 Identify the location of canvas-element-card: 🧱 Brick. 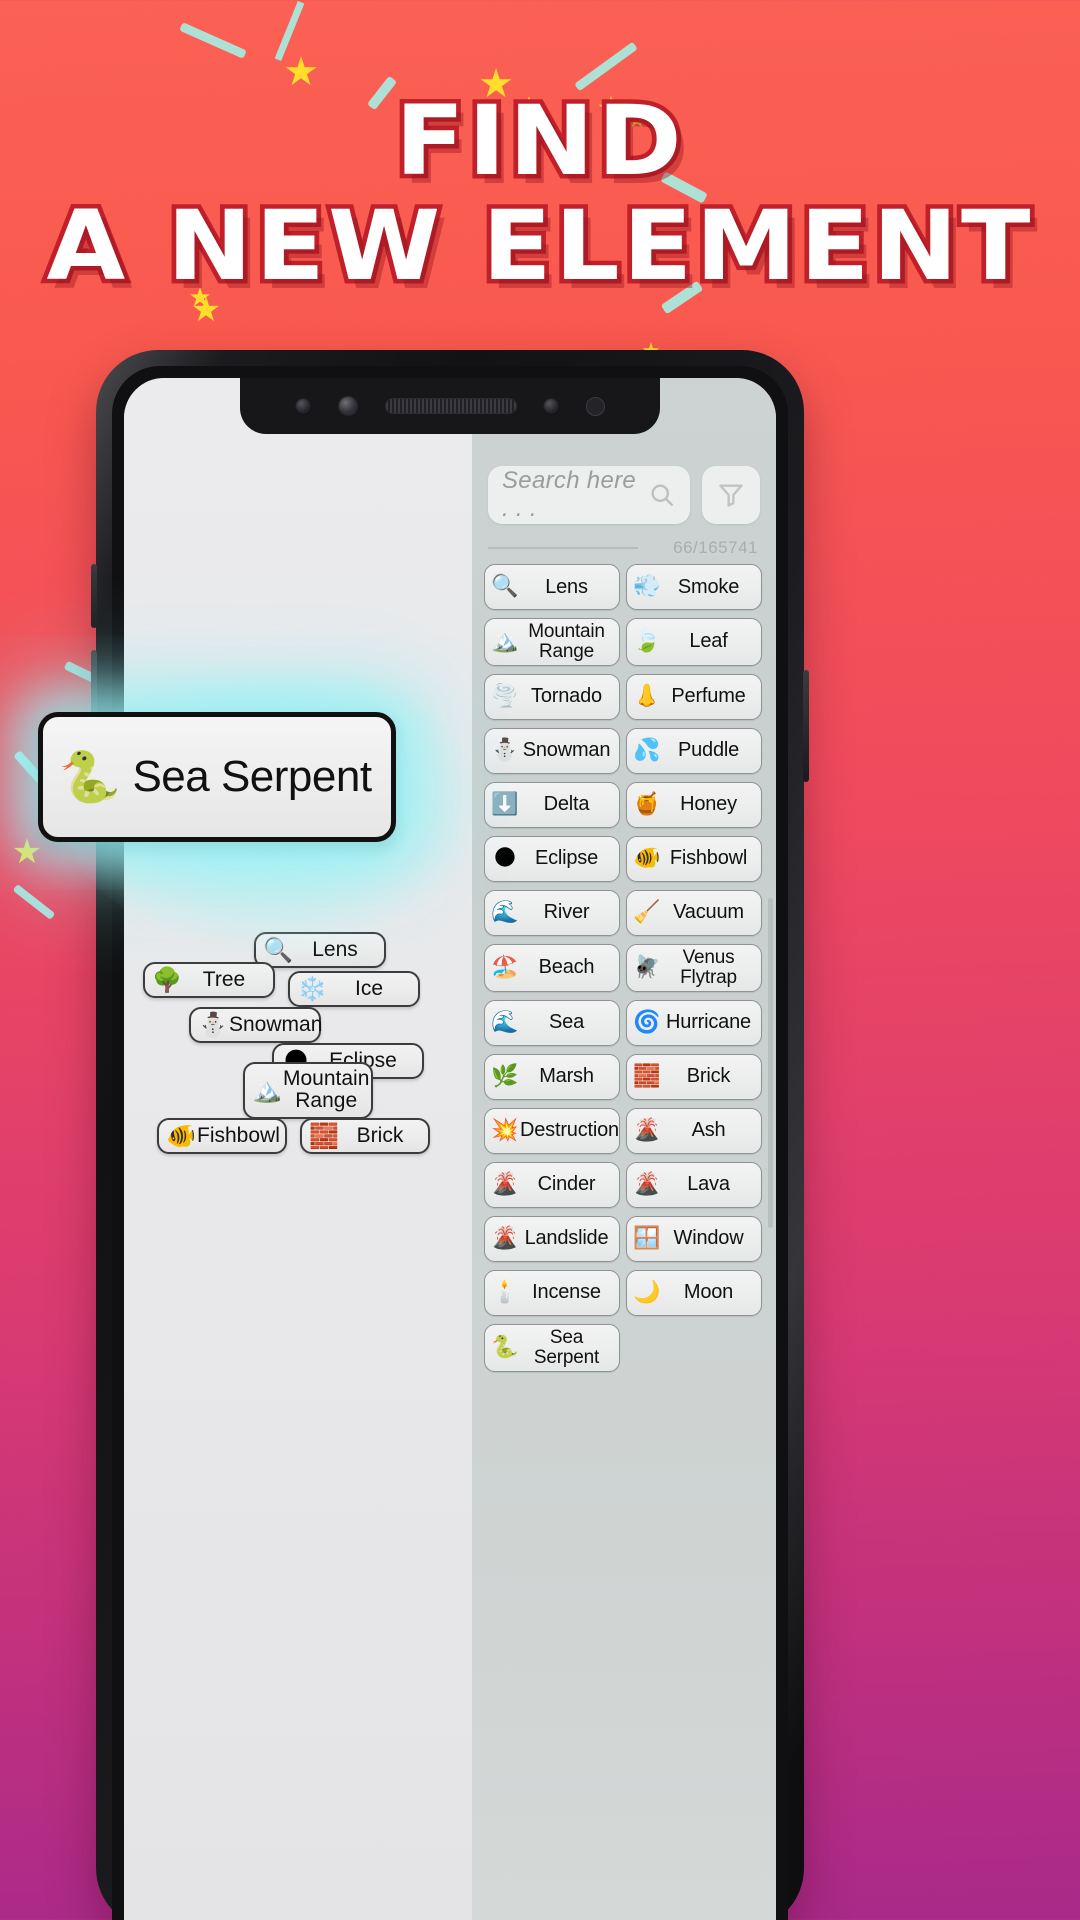
(365, 1136).